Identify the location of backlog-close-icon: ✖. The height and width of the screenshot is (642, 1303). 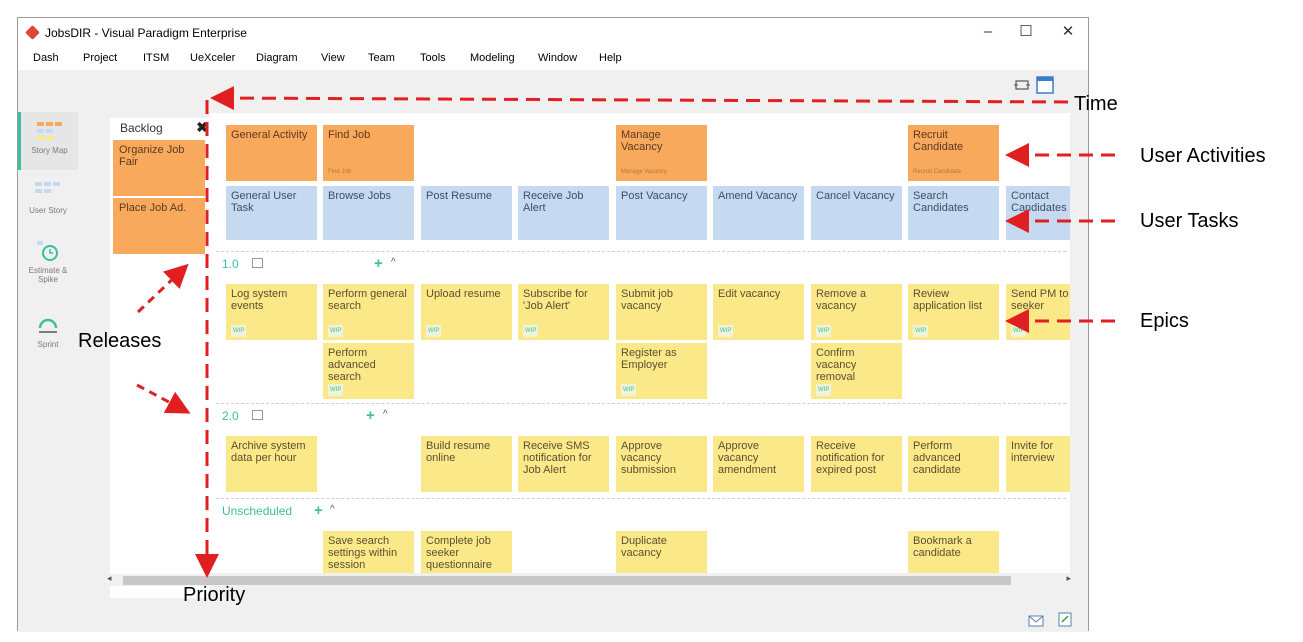
(202, 127).